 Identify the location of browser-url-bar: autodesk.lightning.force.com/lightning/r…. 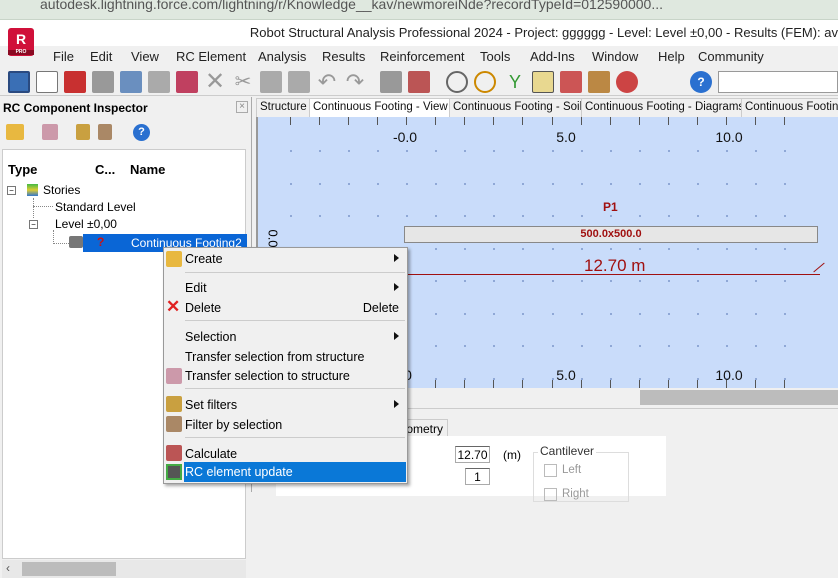
(419, 10).